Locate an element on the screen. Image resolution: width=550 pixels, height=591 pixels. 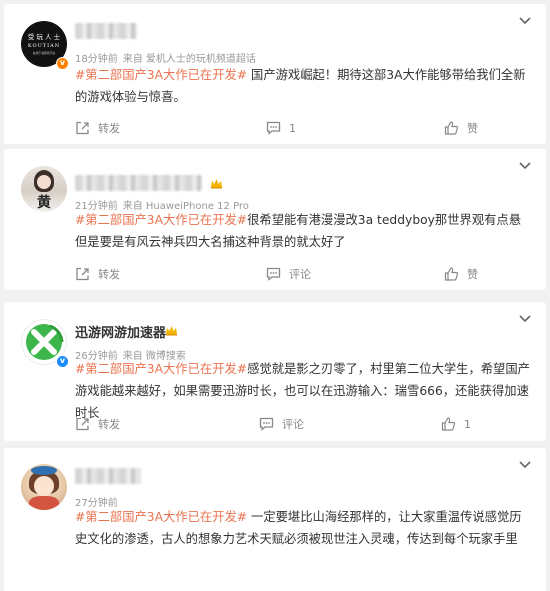
like-button: 1 is located at coordinates (456, 424).